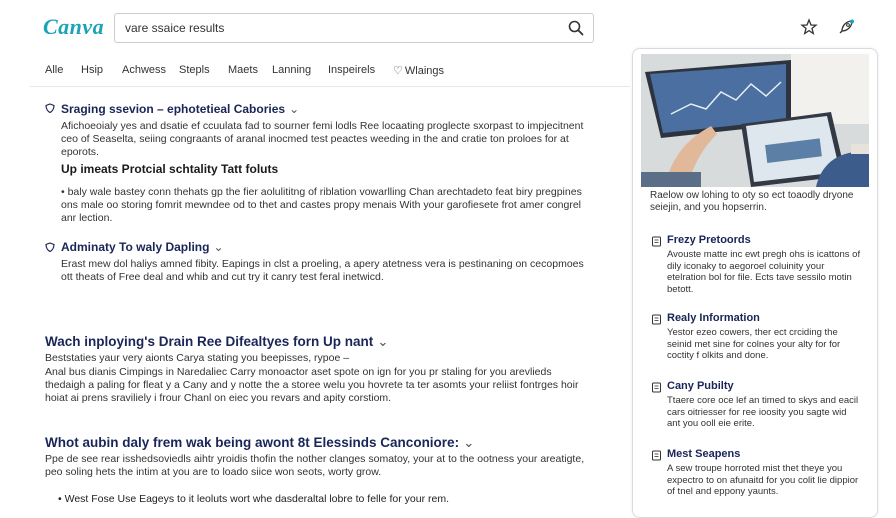 The image size is (896, 518). I want to click on tab-stepls: Stepls, so click(194, 70).